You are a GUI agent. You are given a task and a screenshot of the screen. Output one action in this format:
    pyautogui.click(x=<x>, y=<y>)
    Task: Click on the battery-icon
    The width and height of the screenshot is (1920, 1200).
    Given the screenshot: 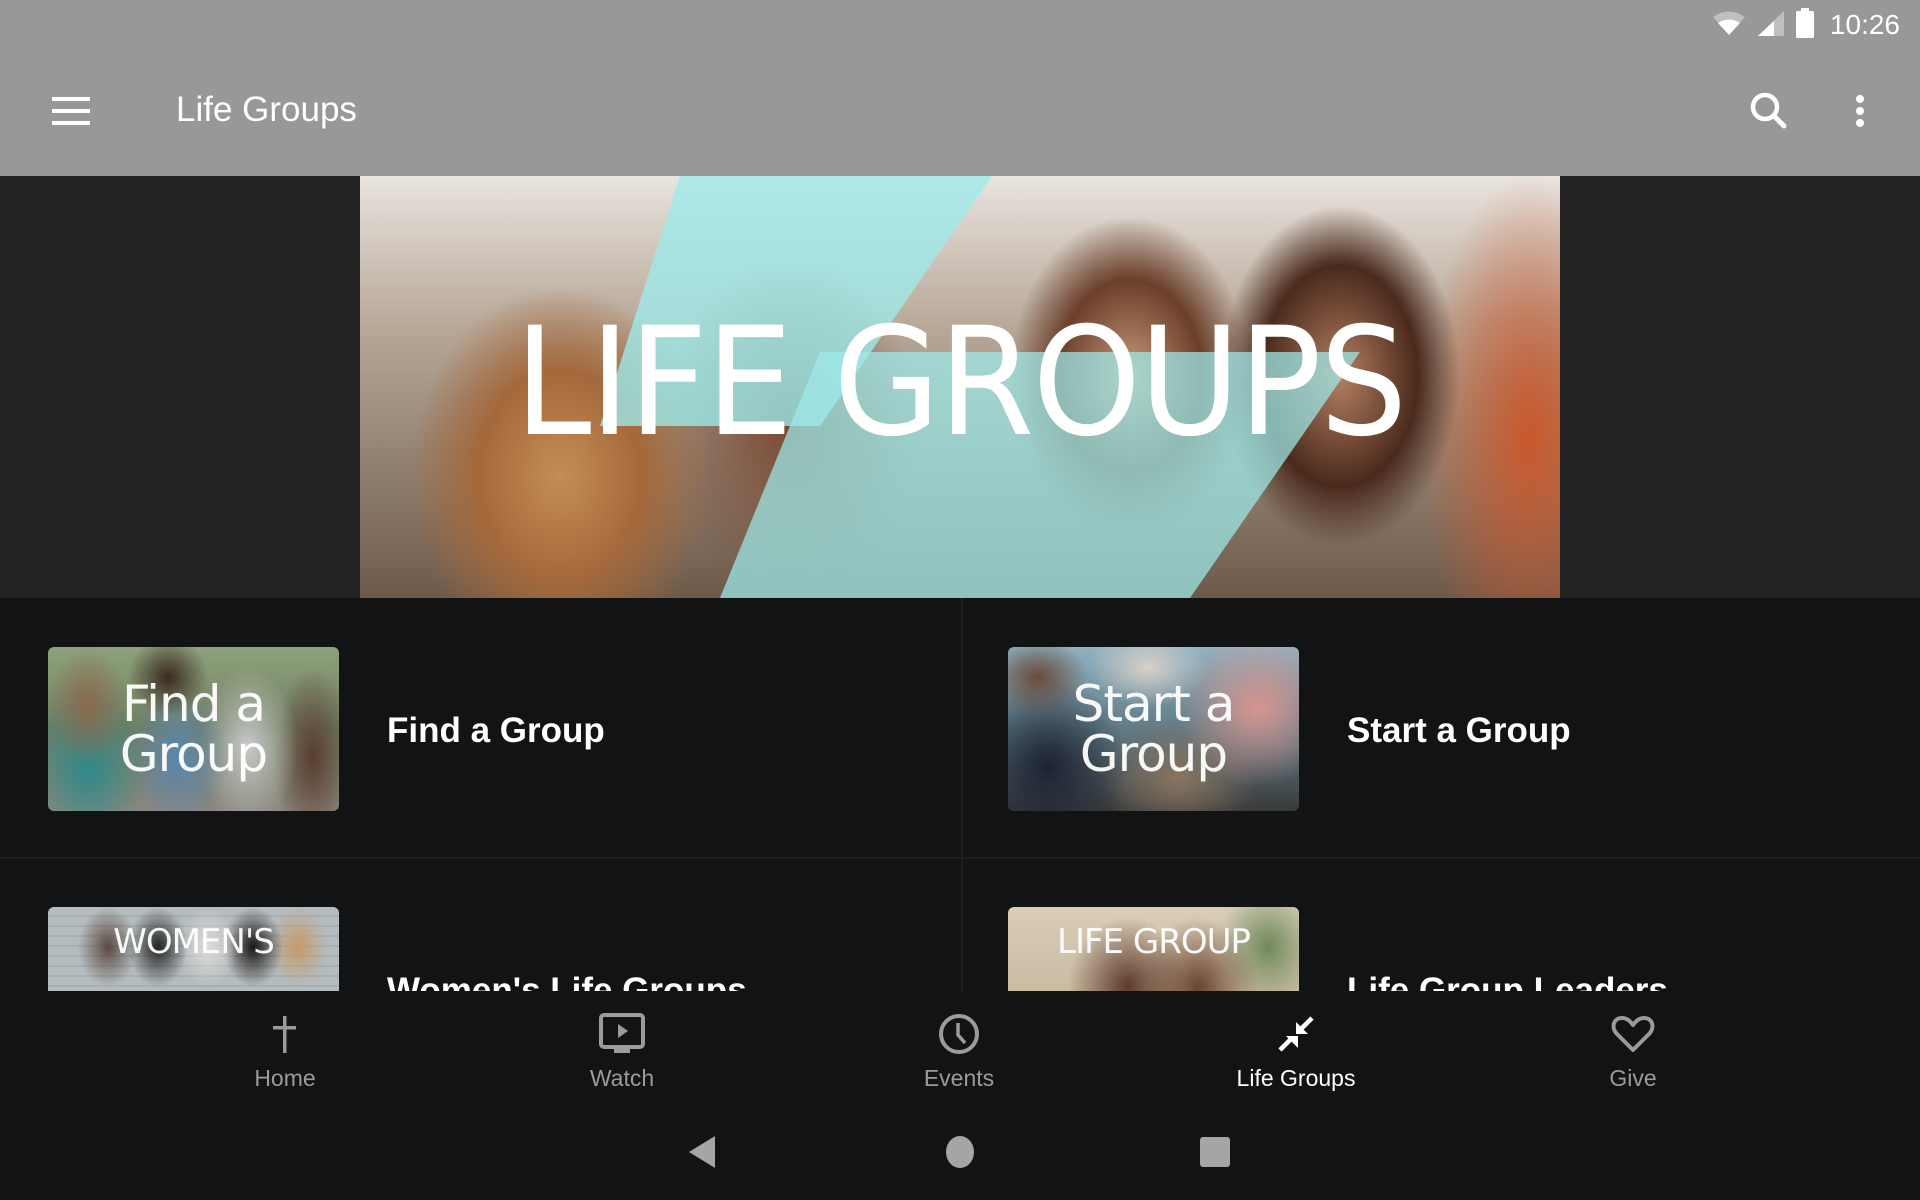 What is the action you would take?
    pyautogui.click(x=1804, y=25)
    